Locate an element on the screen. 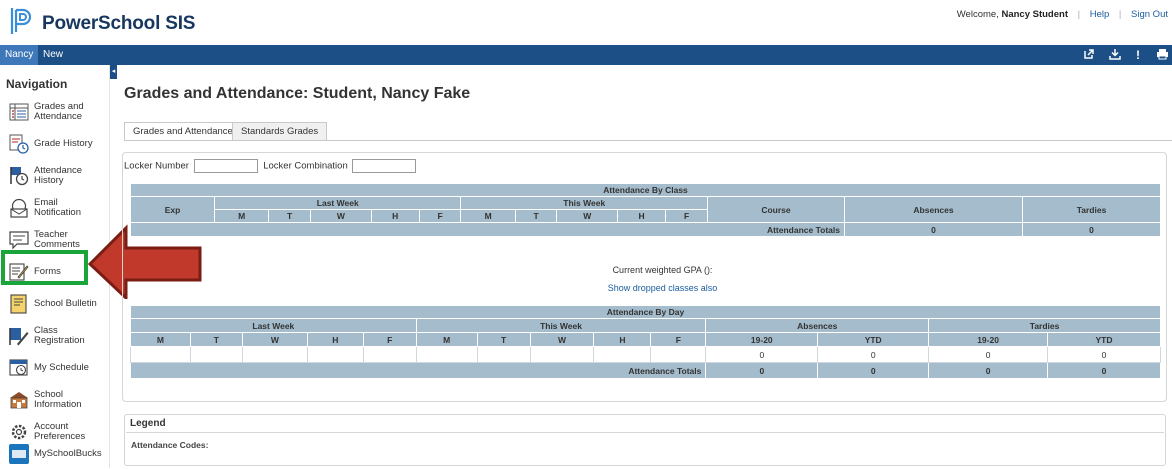  sidebar-item-class-registration: Class Registration is located at coordinates (54, 336).